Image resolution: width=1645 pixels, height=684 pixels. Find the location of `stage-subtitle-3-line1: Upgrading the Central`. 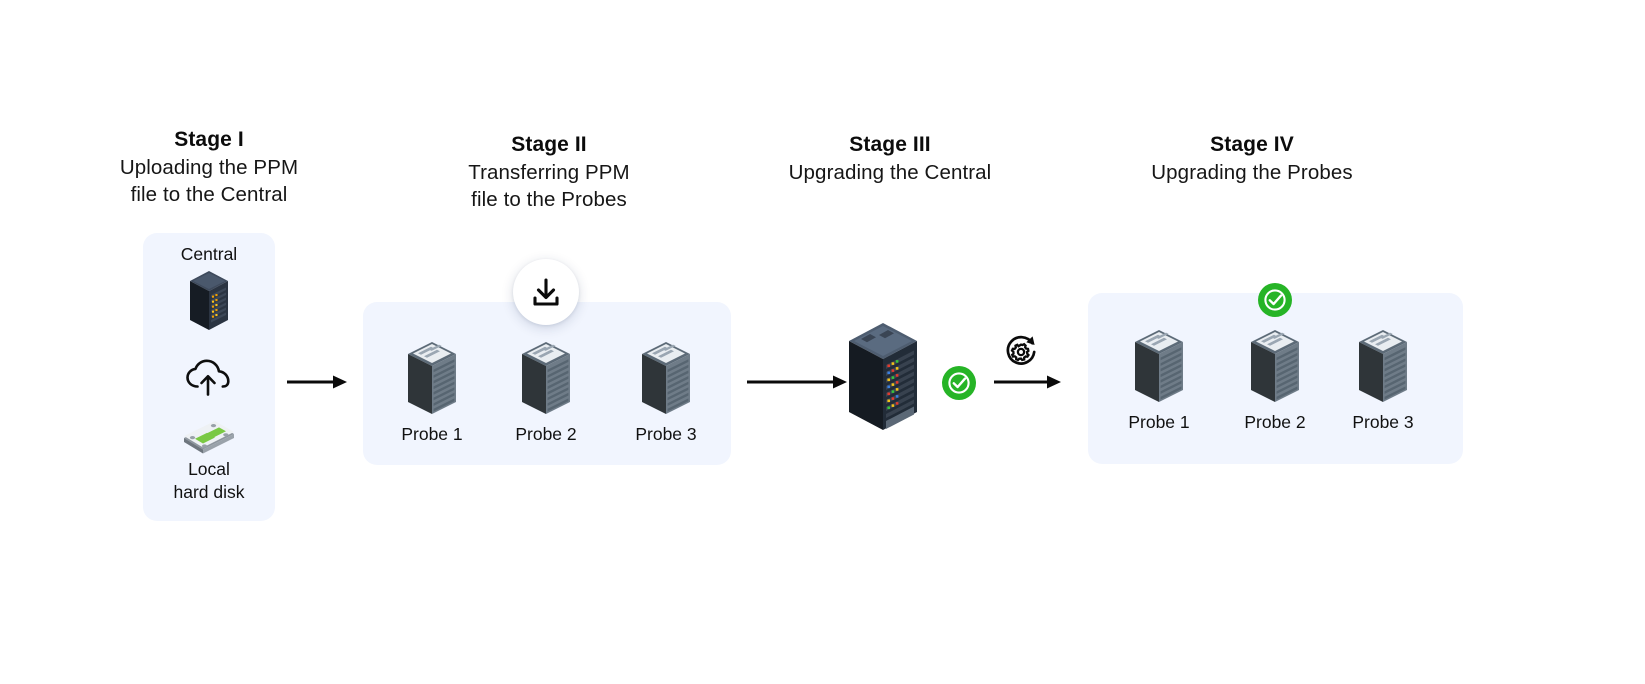

stage-subtitle-3-line1: Upgrading the Central is located at coordinates (890, 172).